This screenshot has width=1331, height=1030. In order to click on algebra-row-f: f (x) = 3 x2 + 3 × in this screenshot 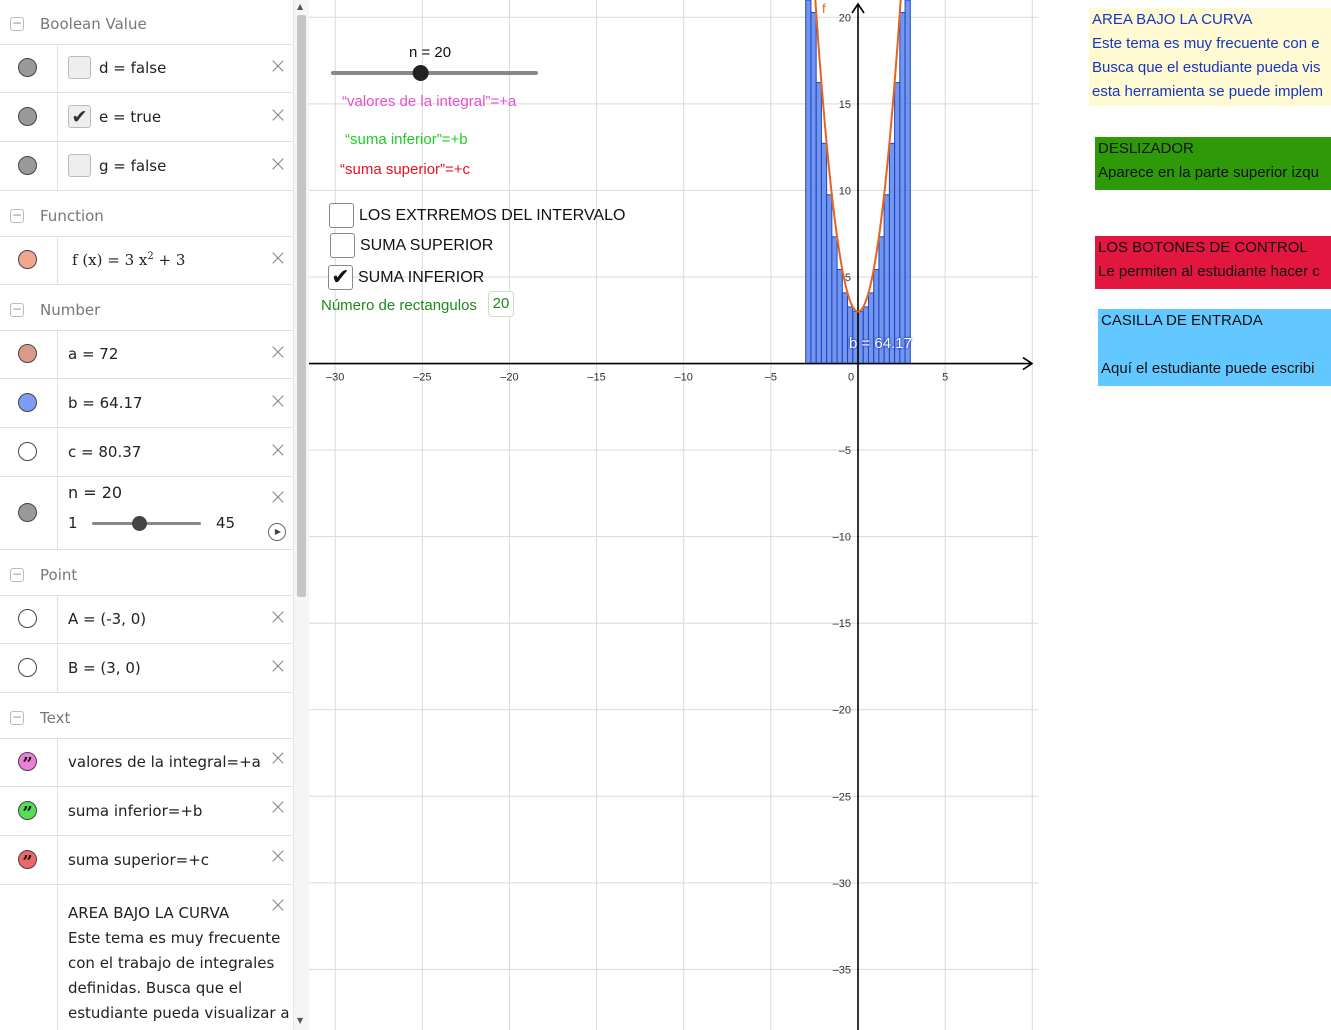, I will do `click(146, 260)`.